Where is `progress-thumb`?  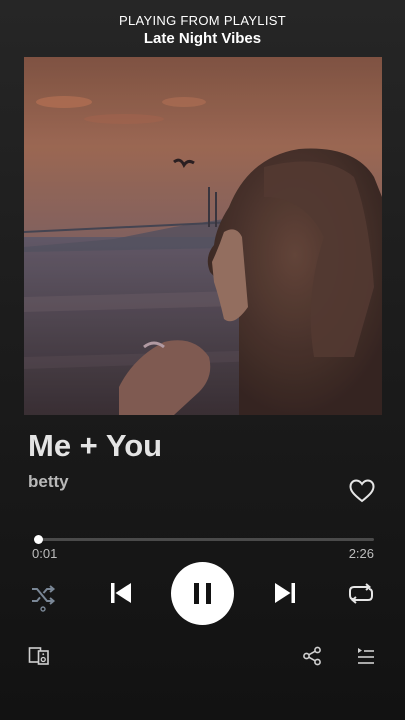 progress-thumb is located at coordinates (39, 539).